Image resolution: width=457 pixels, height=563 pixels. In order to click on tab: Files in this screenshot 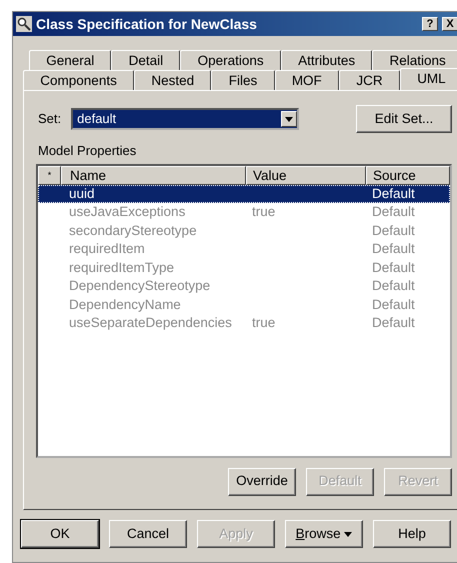, I will do `click(243, 80)`.